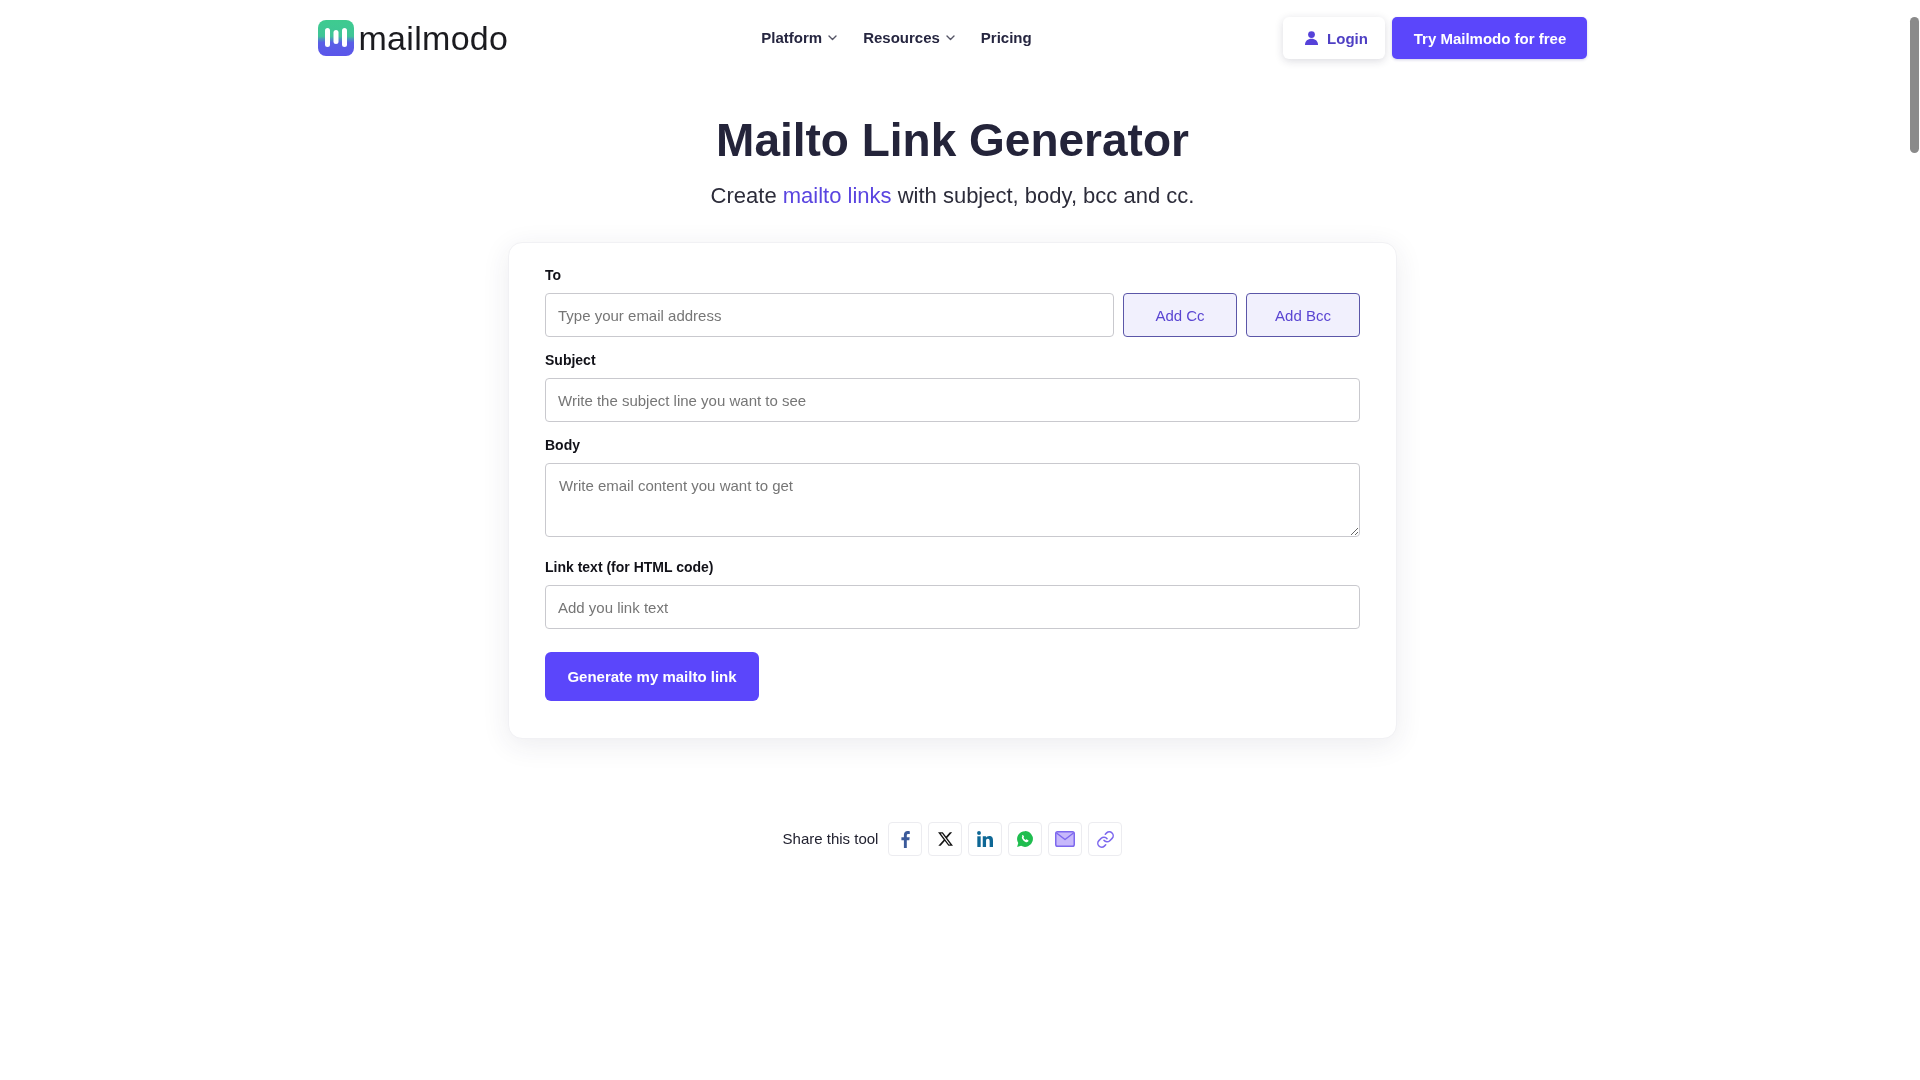 This screenshot has height=1080, width=1920. I want to click on text-input: Type your email address, so click(829, 315).